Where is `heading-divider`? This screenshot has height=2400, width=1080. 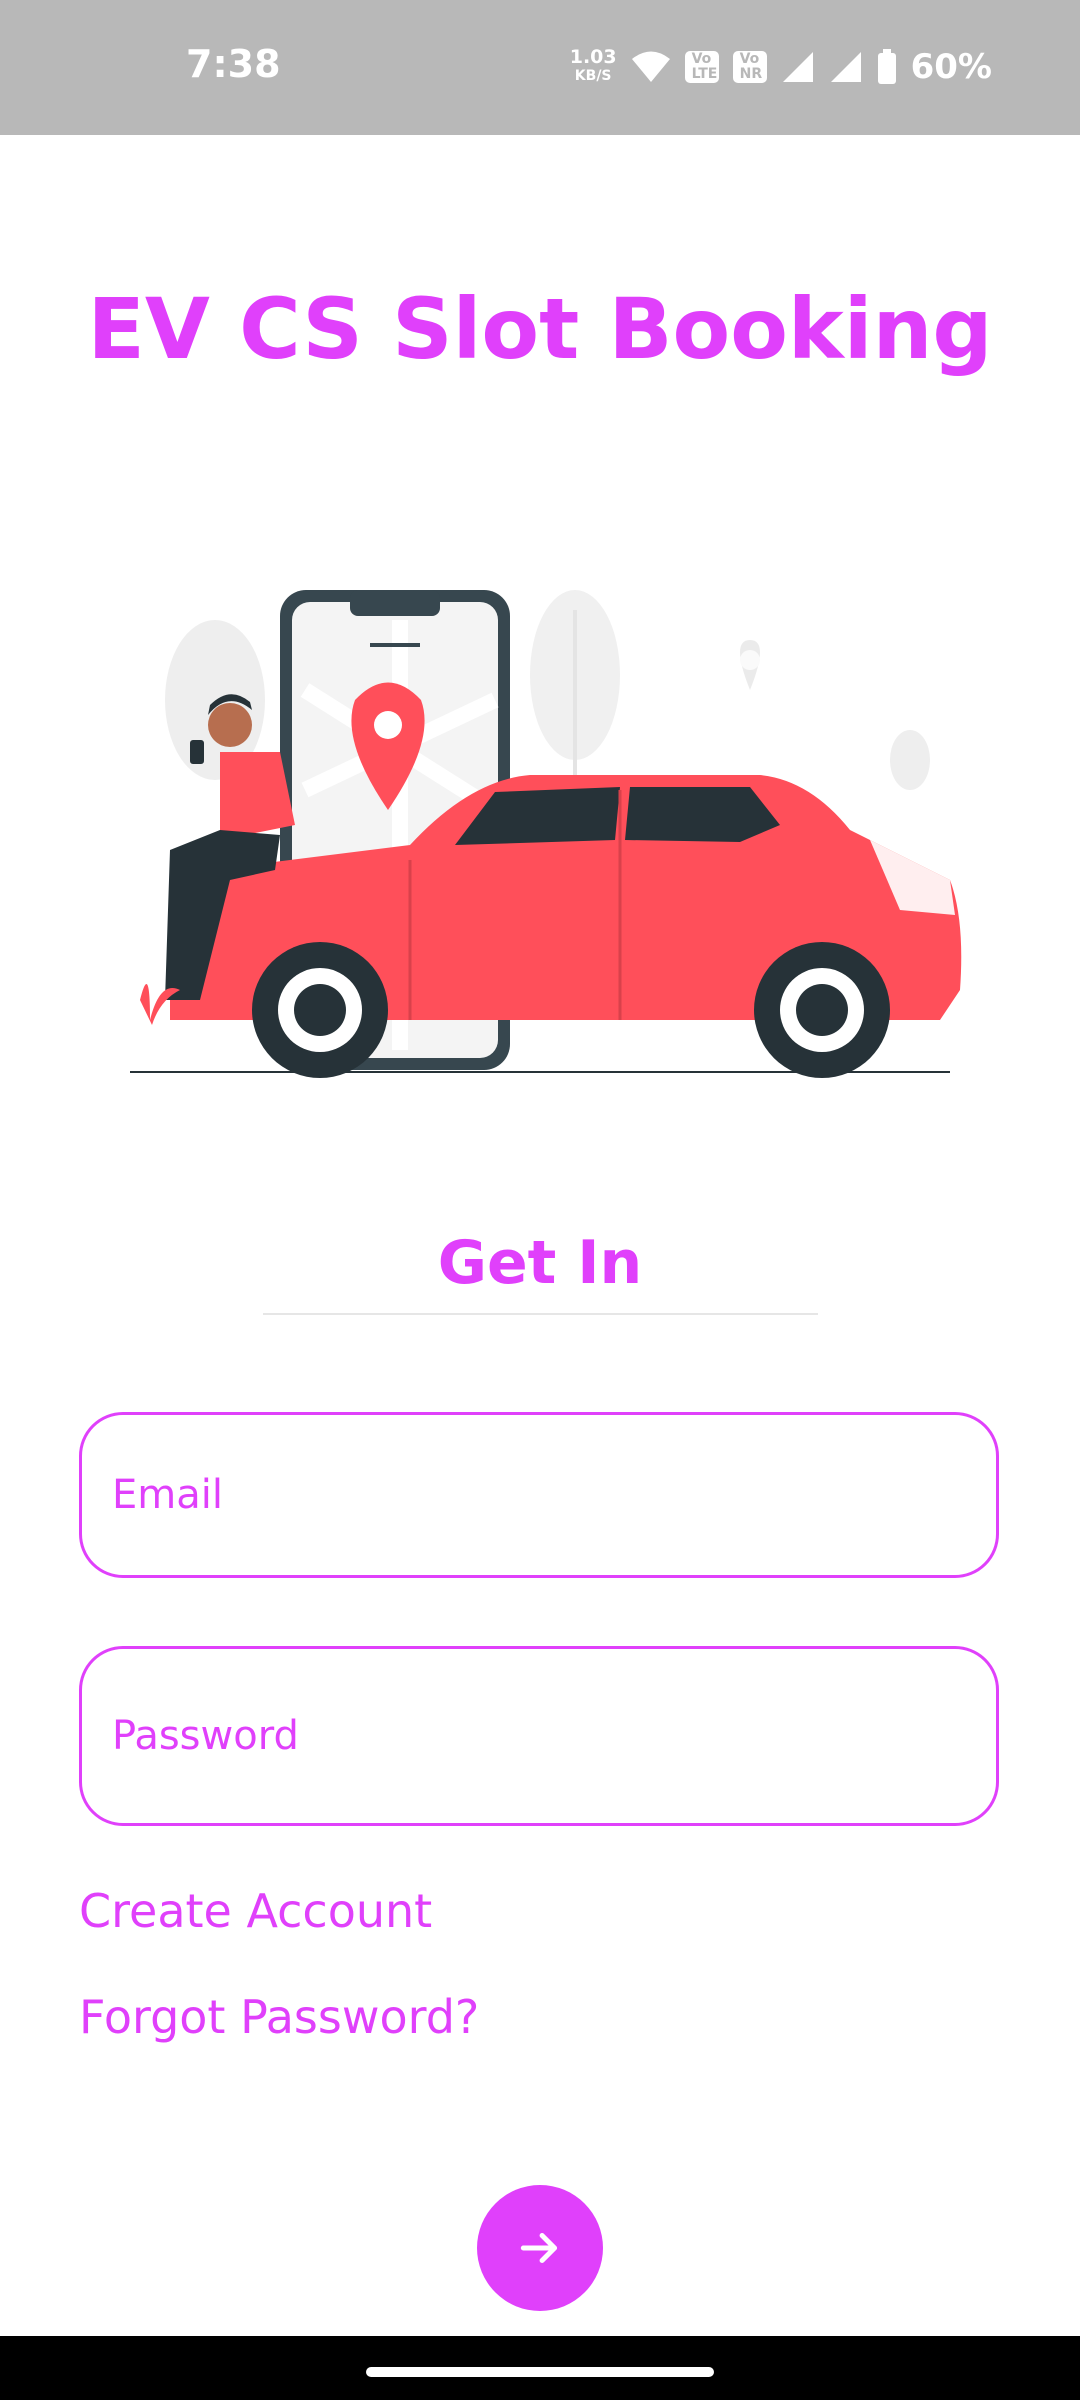
heading-divider is located at coordinates (540, 1314).